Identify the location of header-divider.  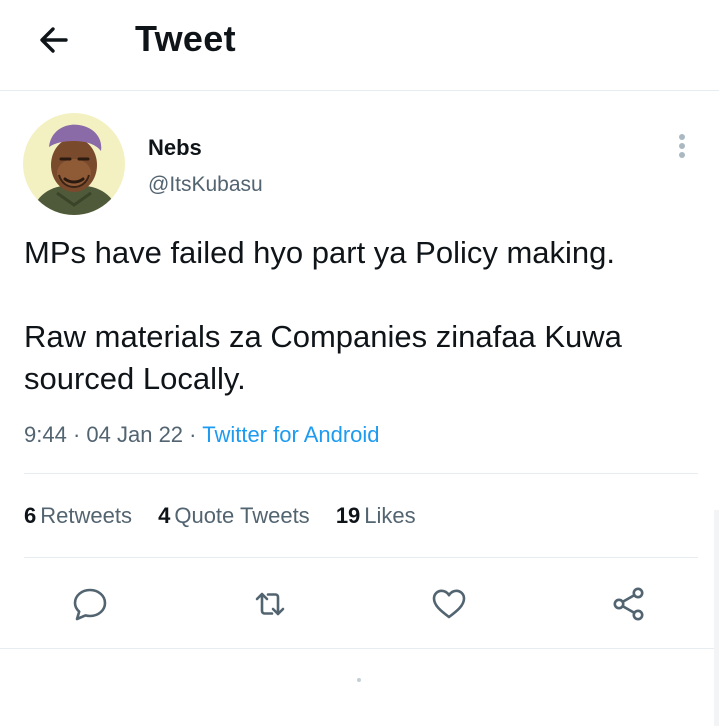
(359, 90).